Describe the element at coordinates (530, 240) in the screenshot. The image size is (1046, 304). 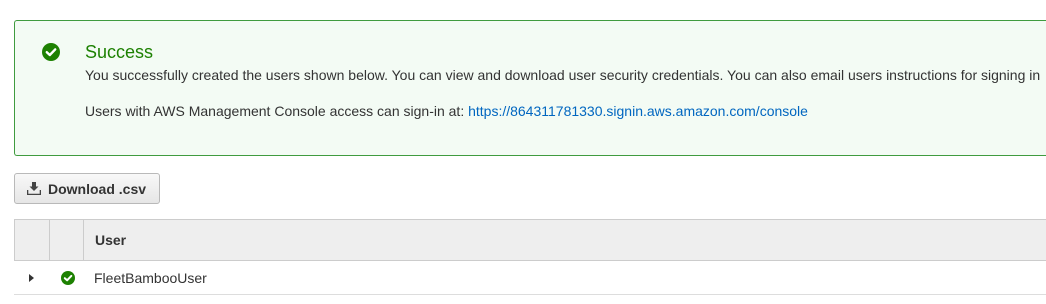
I see `table-header: User` at that location.